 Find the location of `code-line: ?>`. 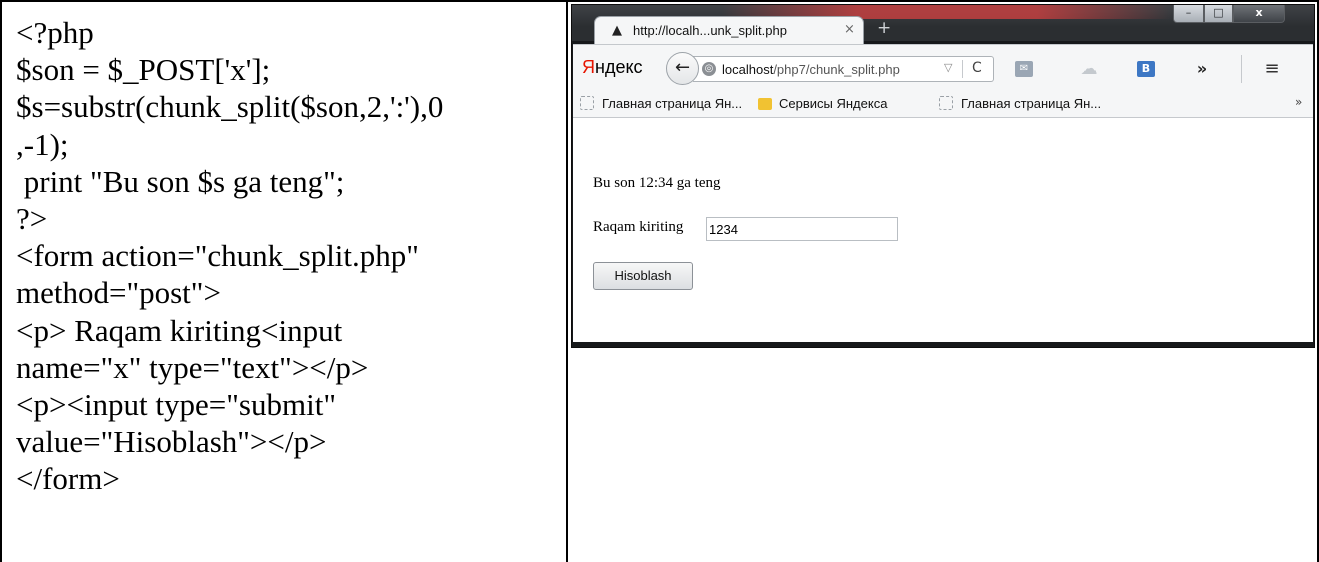

code-line: ?> is located at coordinates (32, 218).